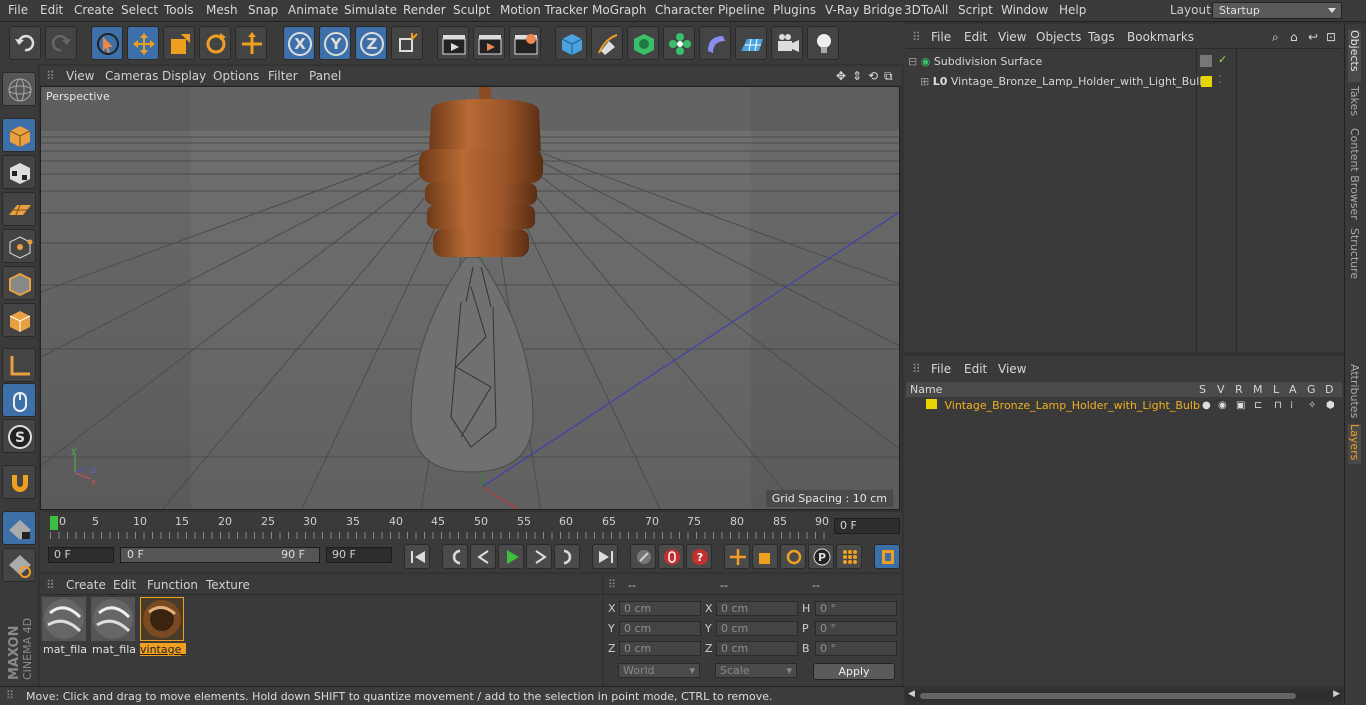 Image resolution: width=1366 pixels, height=705 pixels. I want to click on layer-color-swatch, so click(931, 404).